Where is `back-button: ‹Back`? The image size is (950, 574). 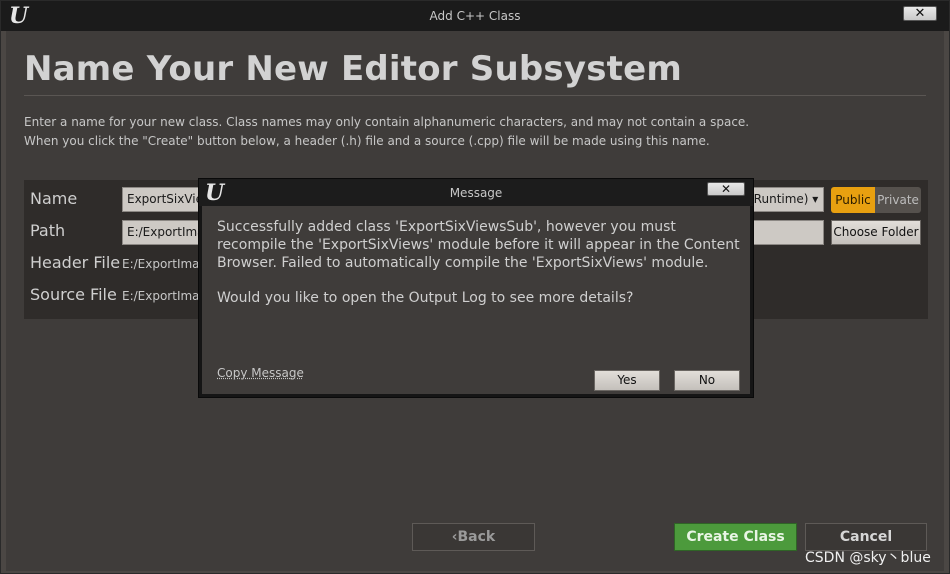 back-button: ‹Back is located at coordinates (473, 537).